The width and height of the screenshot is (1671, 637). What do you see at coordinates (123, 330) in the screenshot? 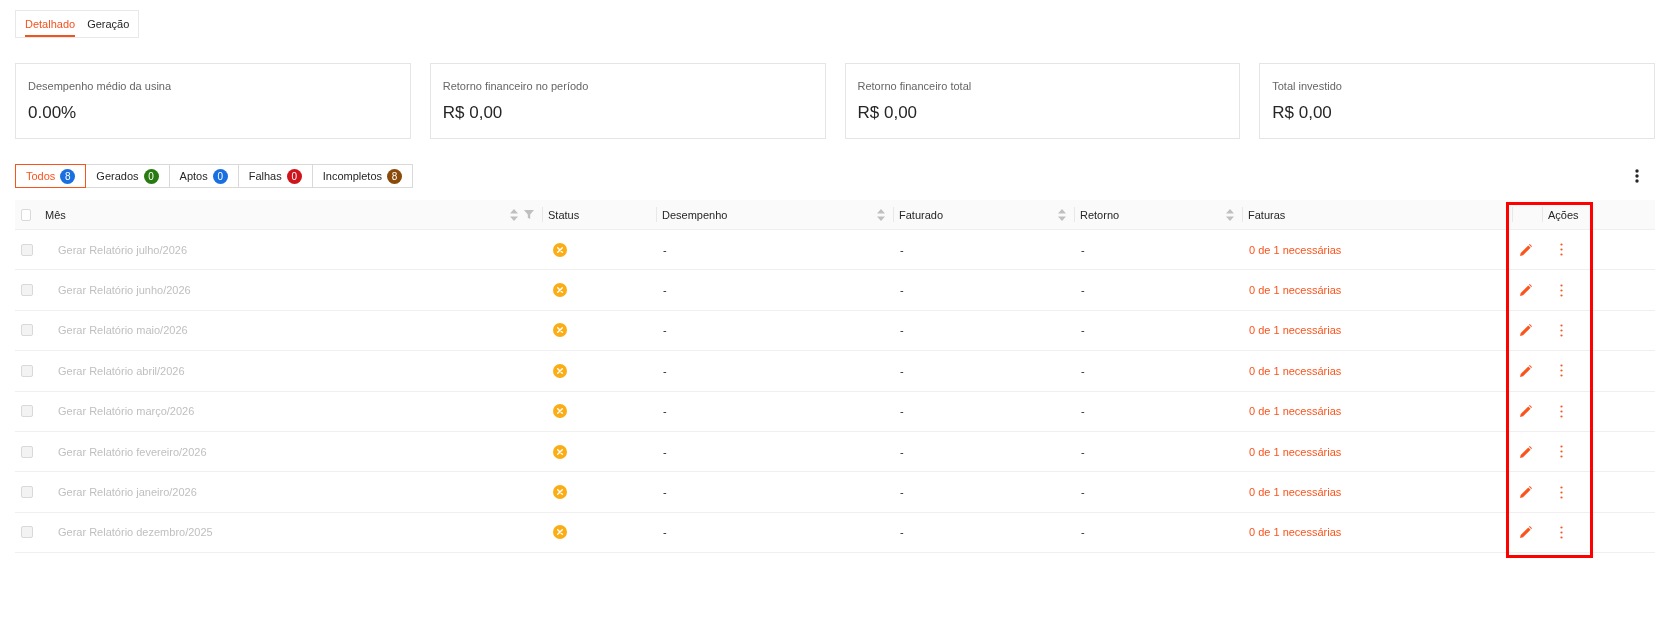
I see `month-cell: Gerar Relatório maio/2026` at bounding box center [123, 330].